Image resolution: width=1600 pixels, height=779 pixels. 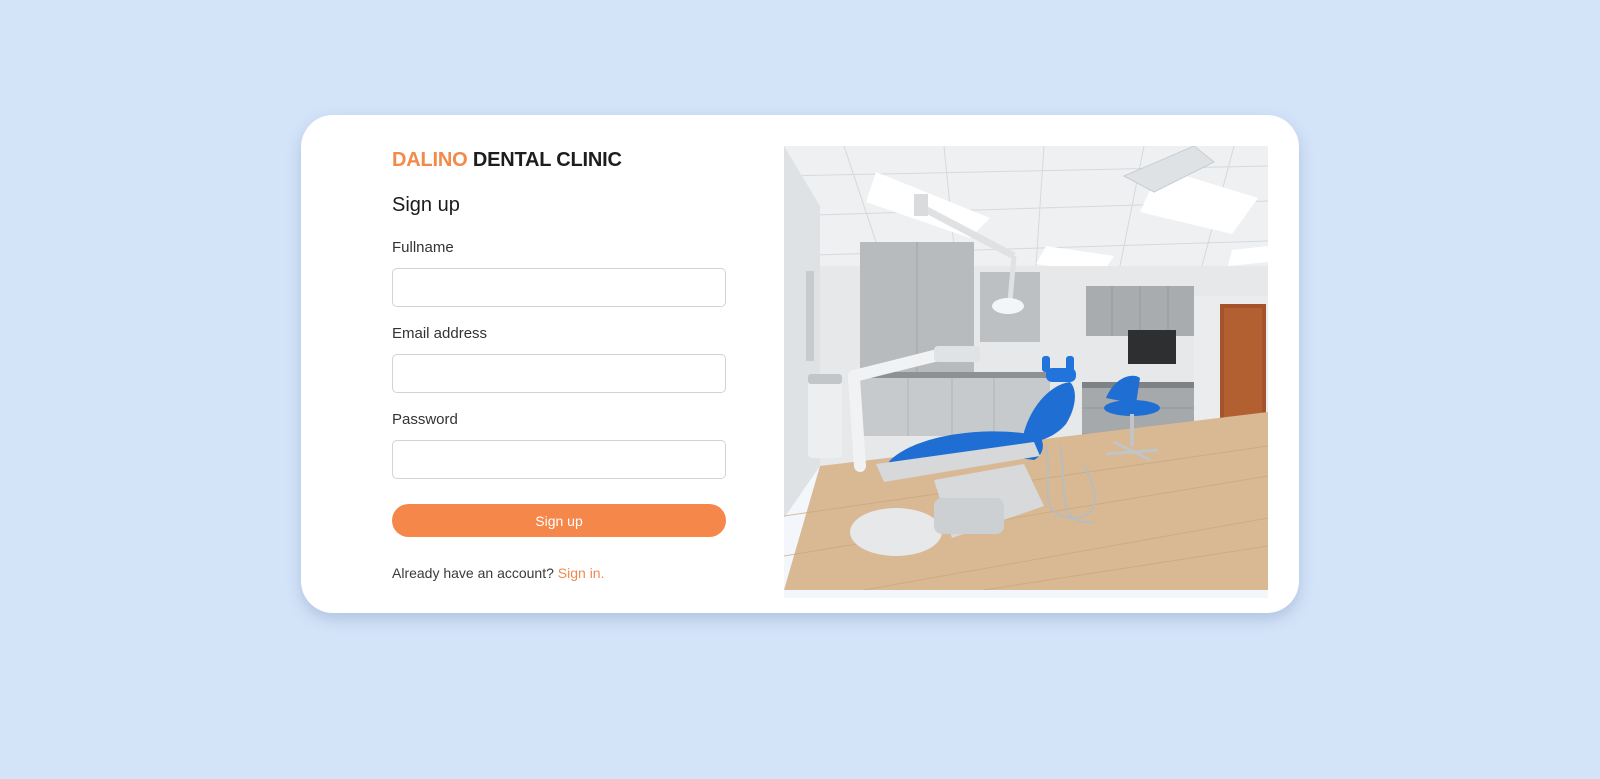 I want to click on signin-prompt-text: Already have an account?, so click(x=473, y=573).